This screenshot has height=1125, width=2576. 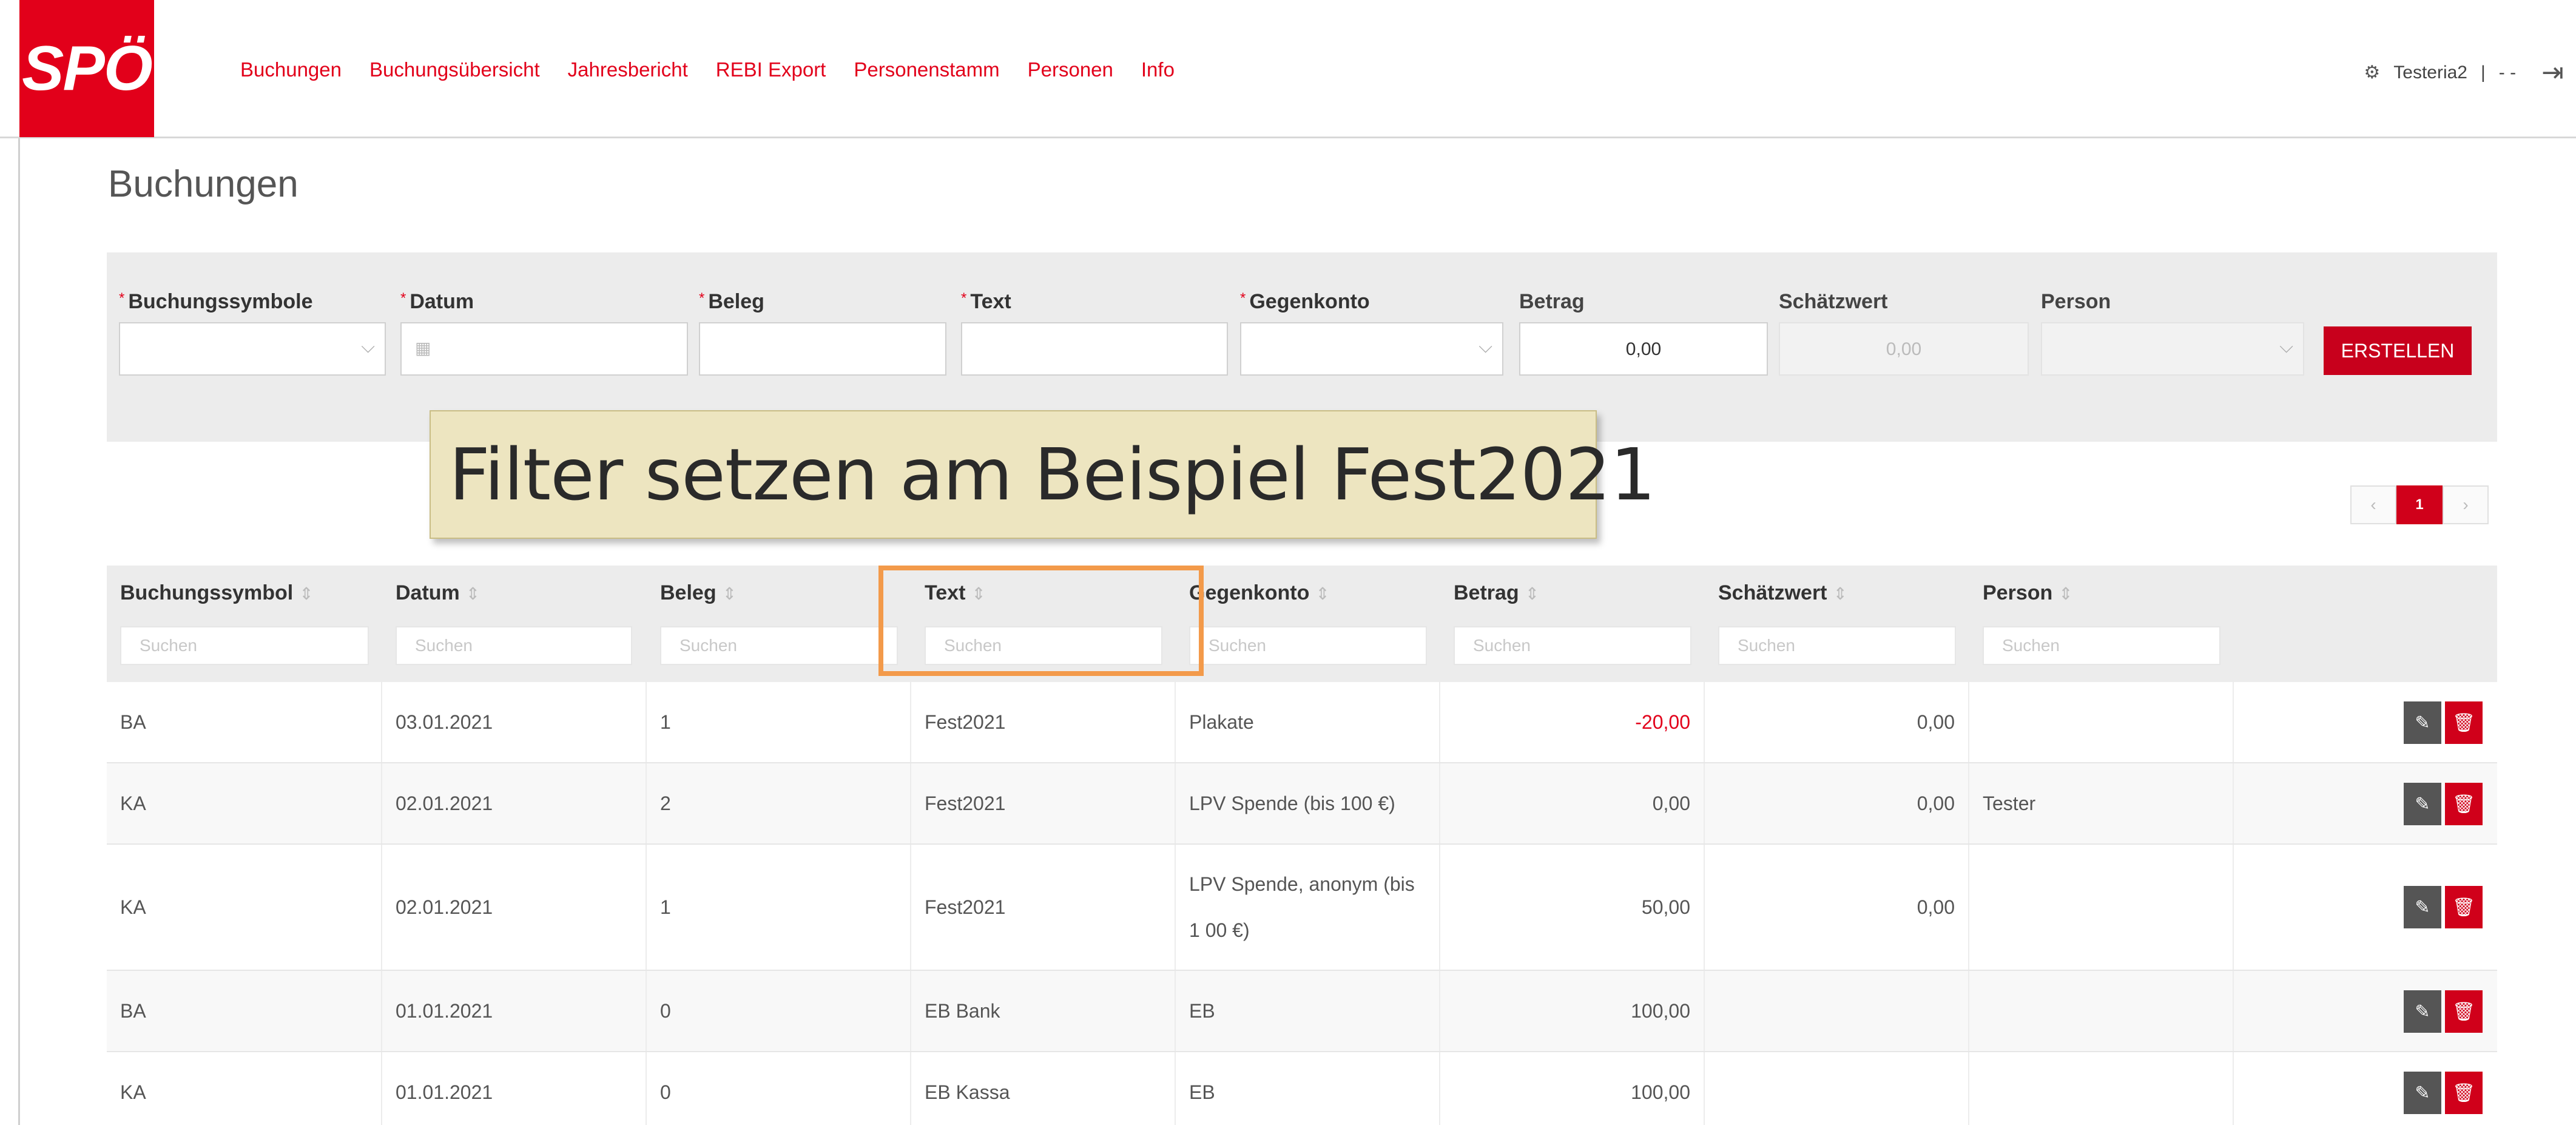 What do you see at coordinates (1052, 474) in the screenshot?
I see `annotation-text: Filter setzen am Beispiel Fest2021` at bounding box center [1052, 474].